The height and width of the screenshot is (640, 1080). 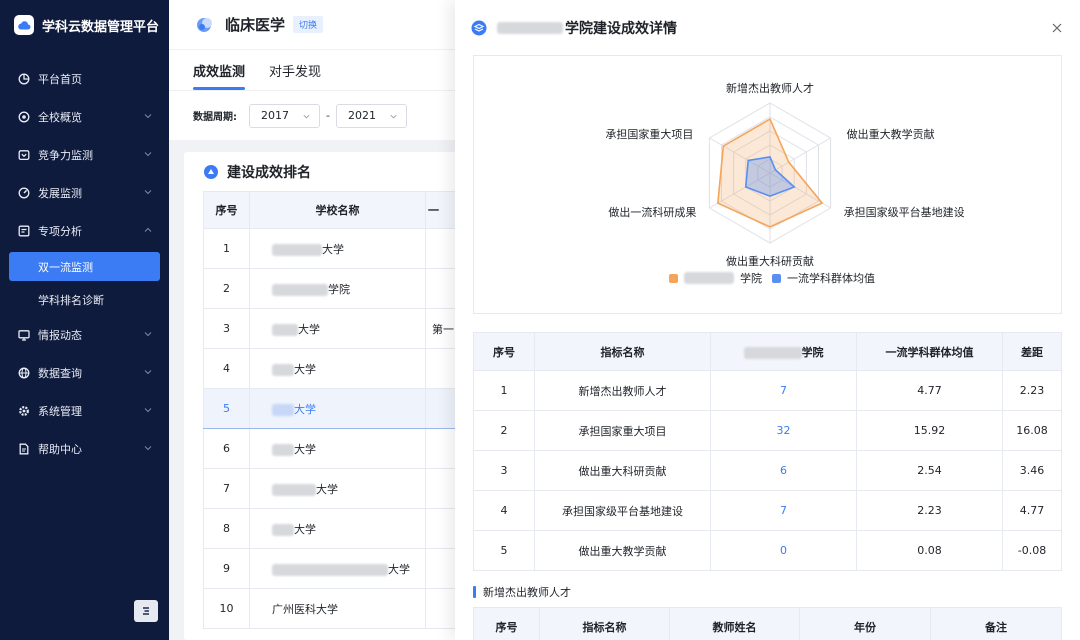 What do you see at coordinates (60, 231) in the screenshot?
I see `sidebar-item-label: 专项分析` at bounding box center [60, 231].